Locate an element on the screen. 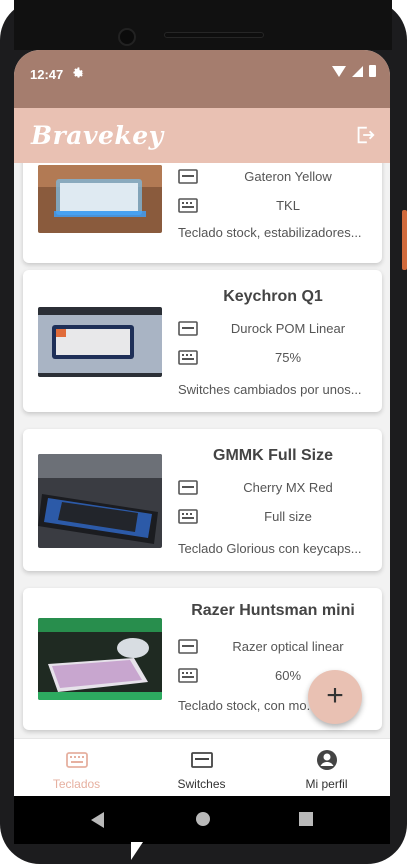 This screenshot has width=407, height=864. nav-item-mi-perfil: Mi perfil is located at coordinates (326, 767).